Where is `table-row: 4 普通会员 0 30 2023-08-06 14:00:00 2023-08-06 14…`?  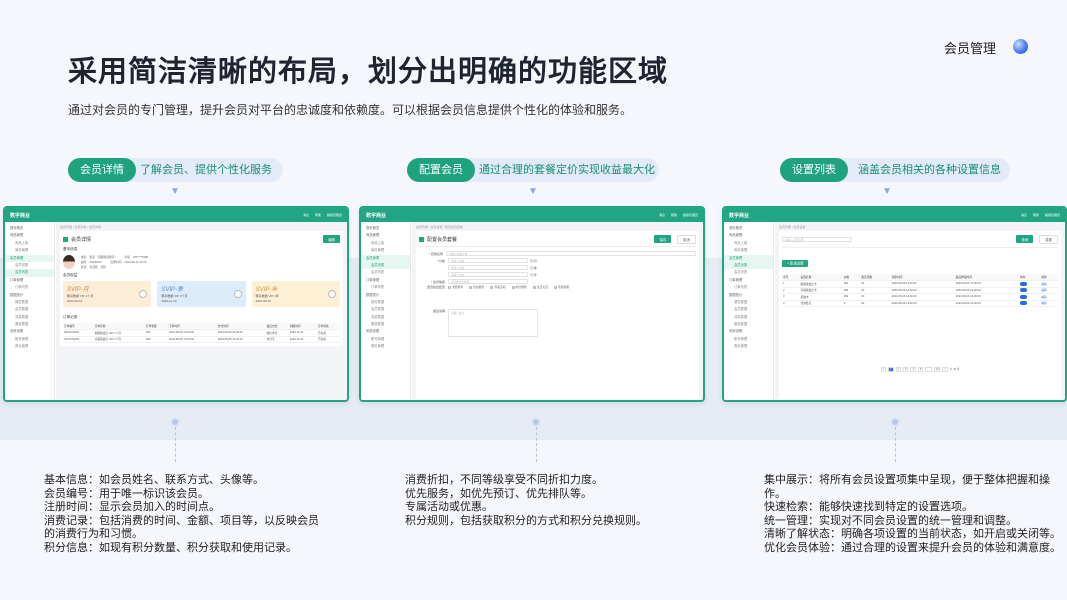 table-row: 4 普通会员 0 30 2023-08-06 14:00:00 2023-08-06 14… is located at coordinates (920, 303).